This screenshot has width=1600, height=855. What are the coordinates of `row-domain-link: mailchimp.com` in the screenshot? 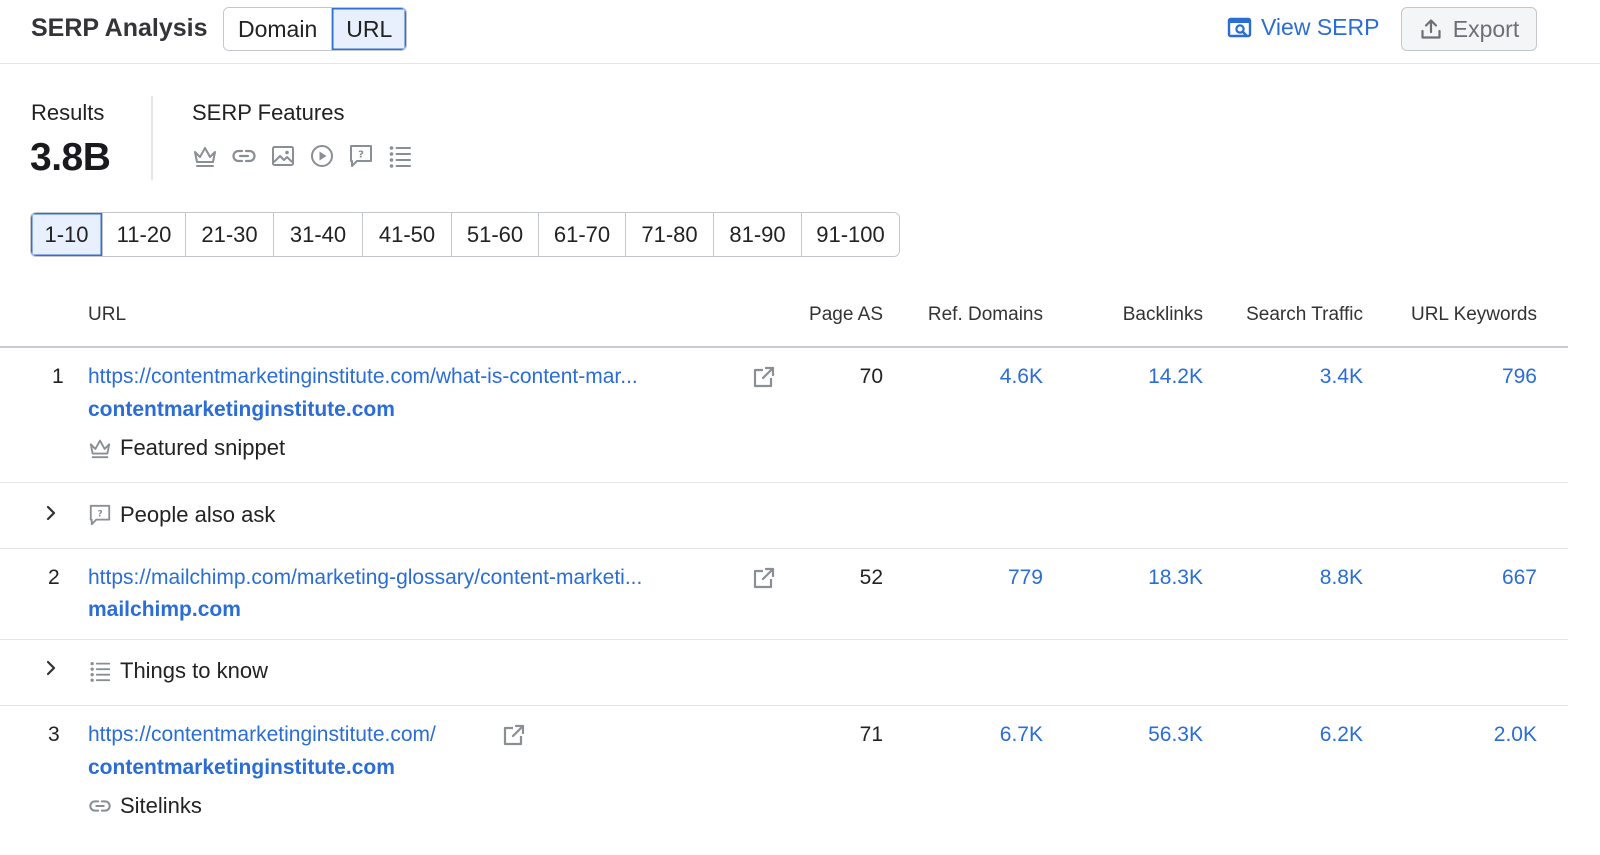 It's located at (164, 610).